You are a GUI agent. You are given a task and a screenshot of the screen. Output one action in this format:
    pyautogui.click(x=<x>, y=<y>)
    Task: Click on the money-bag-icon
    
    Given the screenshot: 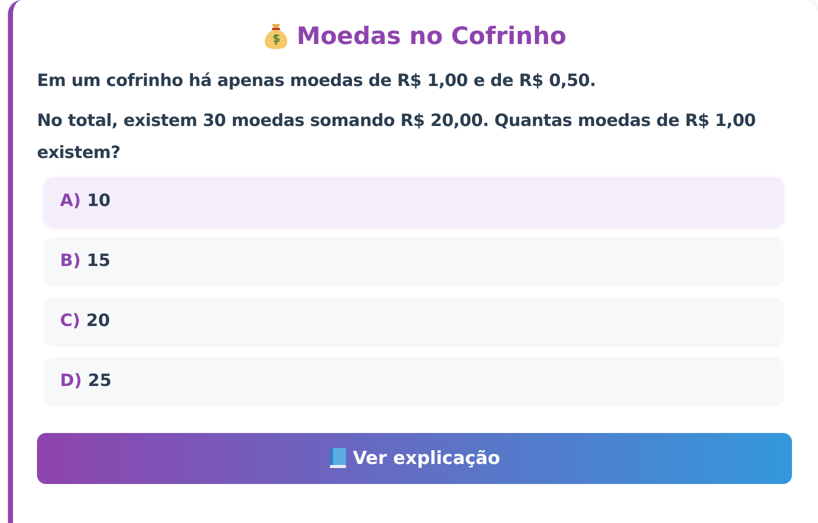 What is the action you would take?
    pyautogui.click(x=275, y=36)
    